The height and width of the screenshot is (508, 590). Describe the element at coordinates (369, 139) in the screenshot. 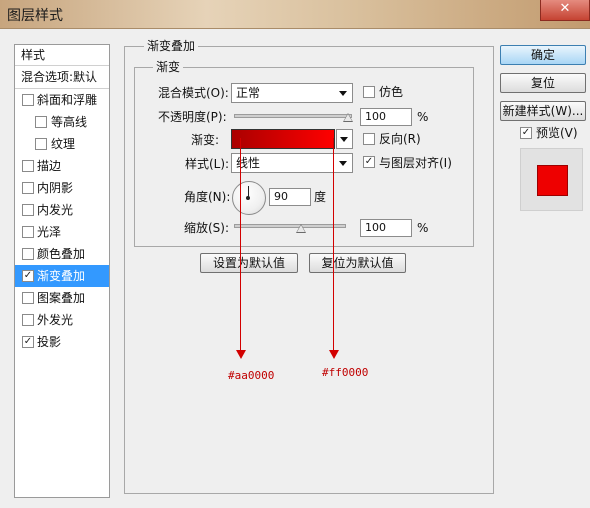

I see `reverse-checkbox` at that location.